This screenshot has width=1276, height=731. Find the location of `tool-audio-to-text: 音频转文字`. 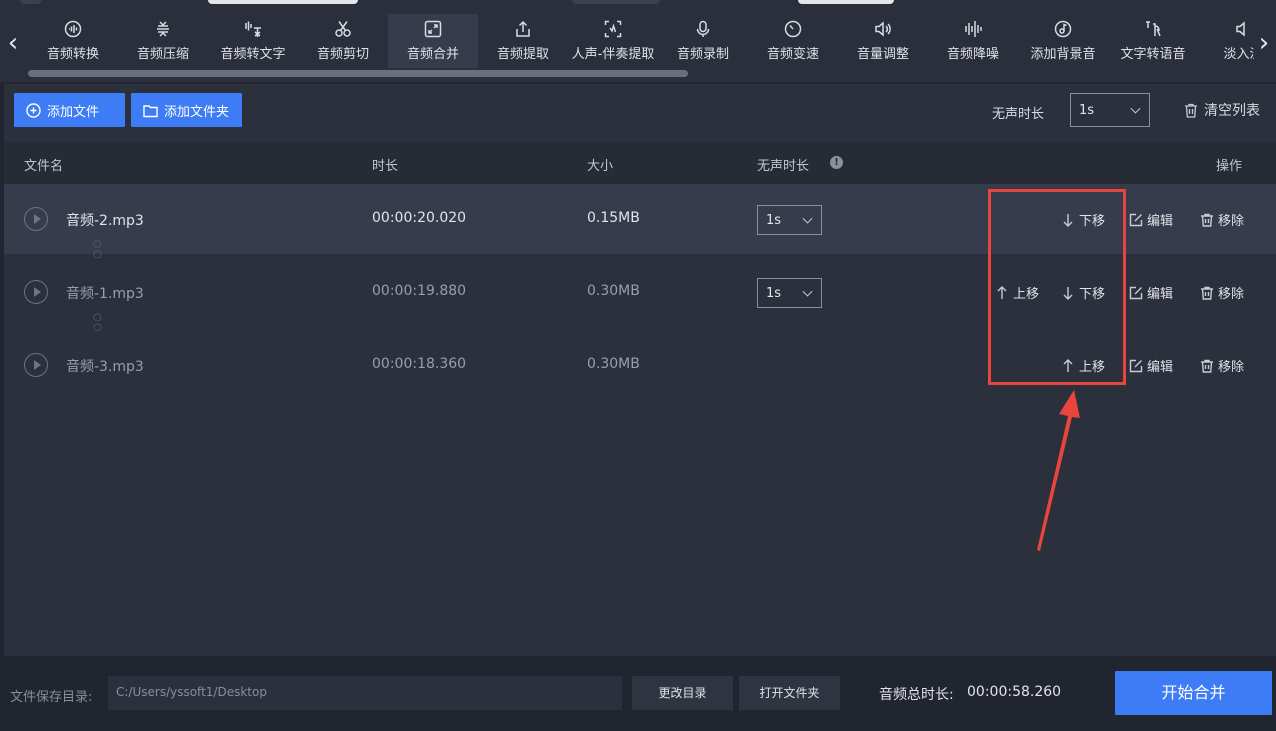

tool-audio-to-text: 音频转文字 is located at coordinates (253, 41).